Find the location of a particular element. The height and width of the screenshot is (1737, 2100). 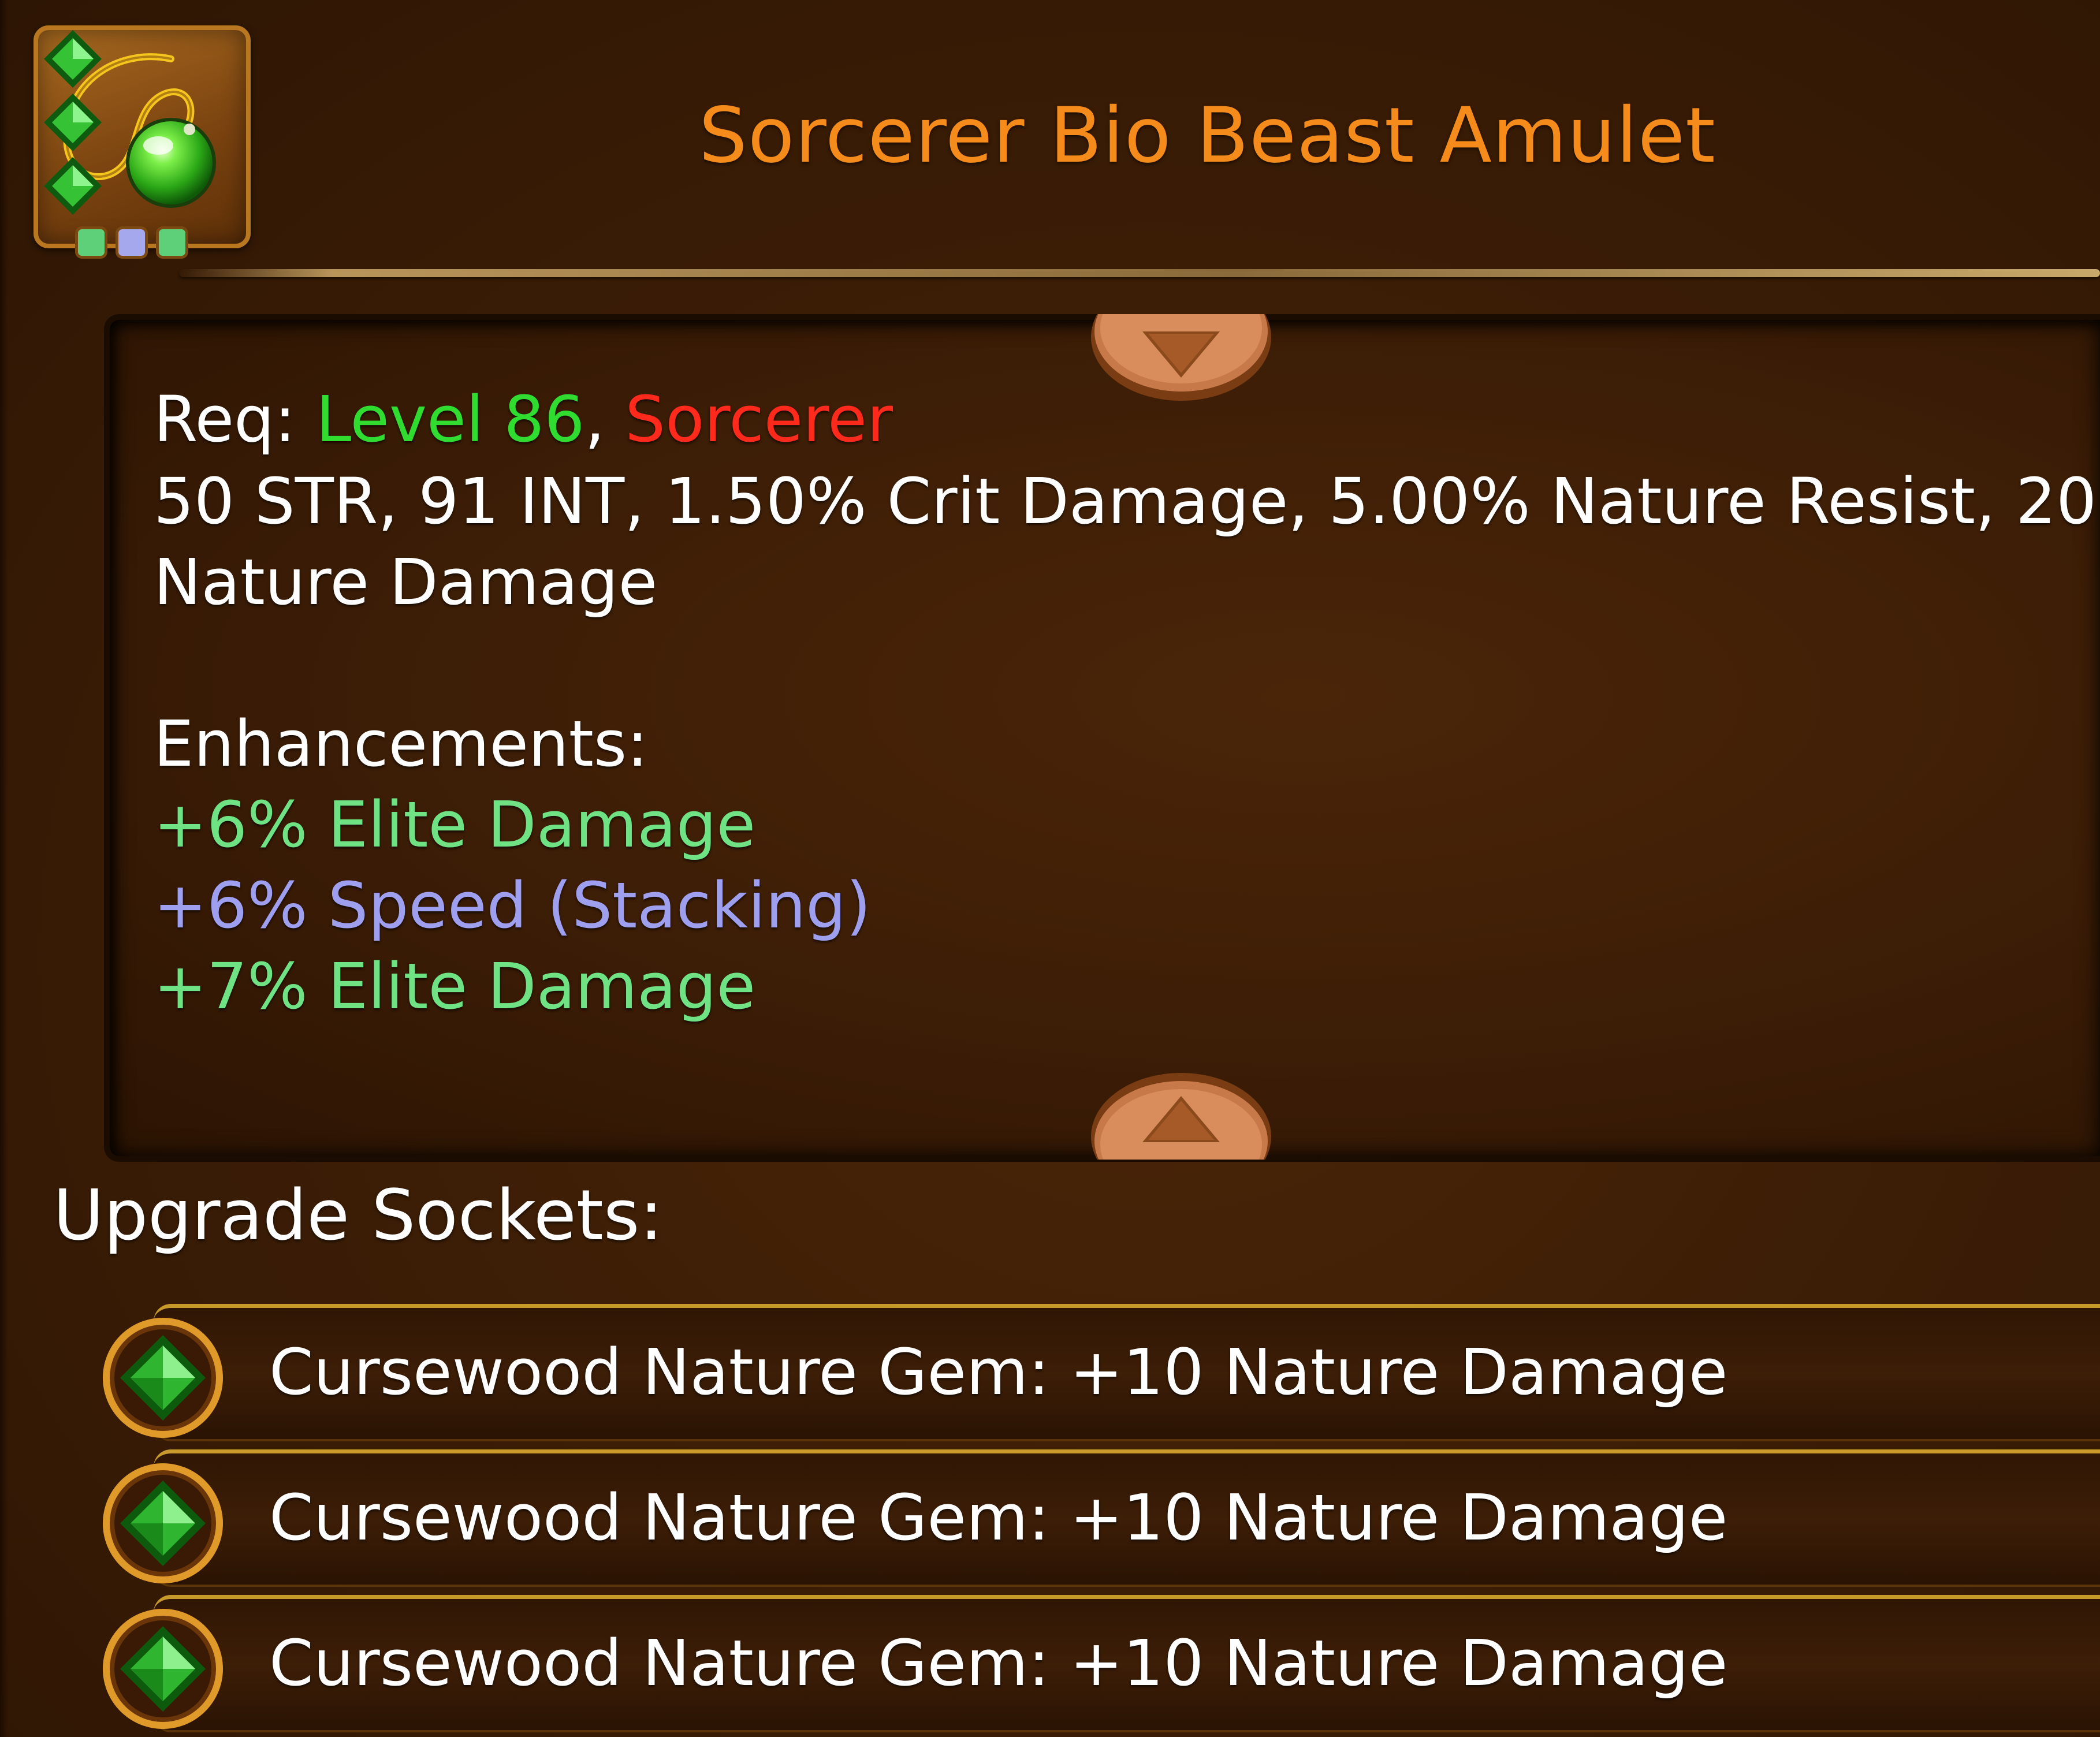

requirements-line: Req: Level 86, Sorcerer is located at coordinates (523, 419).